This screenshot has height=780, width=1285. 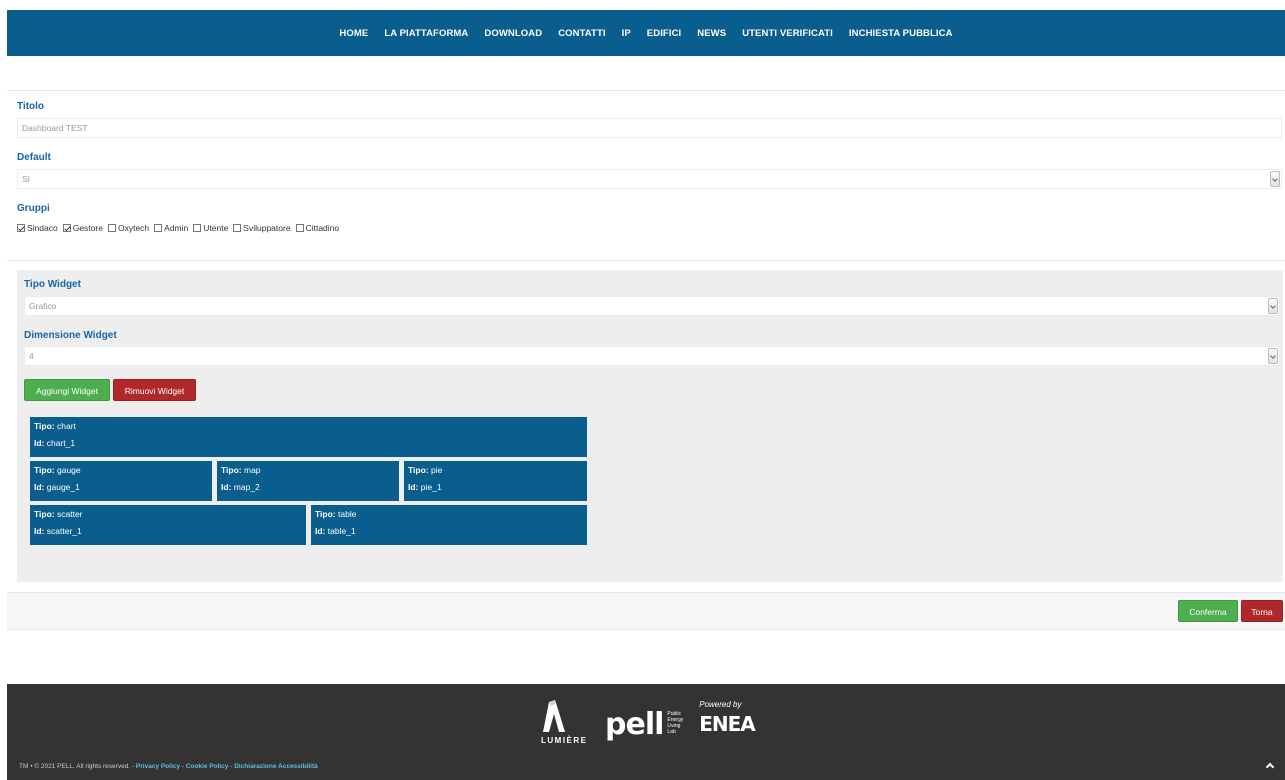 I want to click on widget-tipo: map, so click(x=252, y=470).